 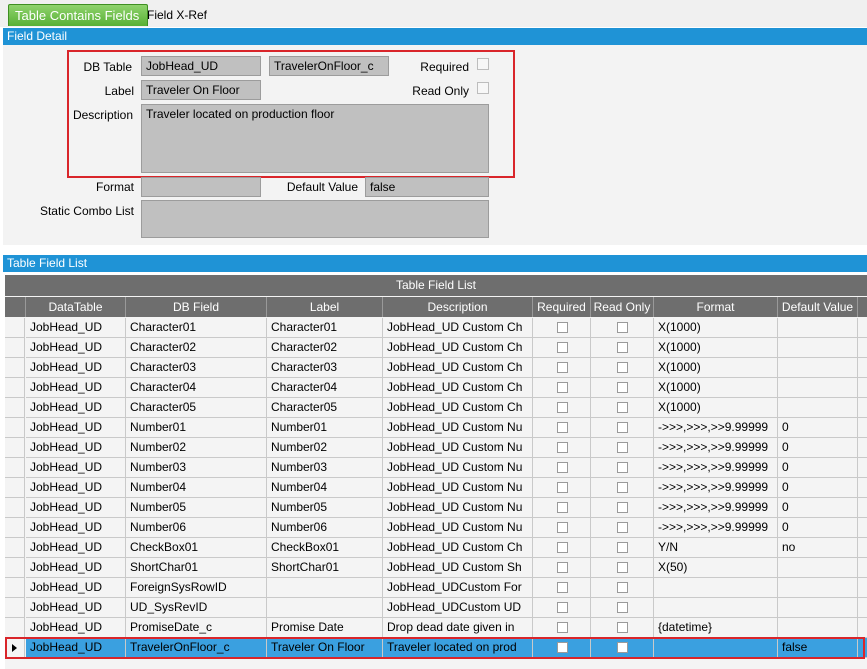 What do you see at coordinates (458, 628) in the screenshot?
I see `cell-description: Drop dead date given in` at bounding box center [458, 628].